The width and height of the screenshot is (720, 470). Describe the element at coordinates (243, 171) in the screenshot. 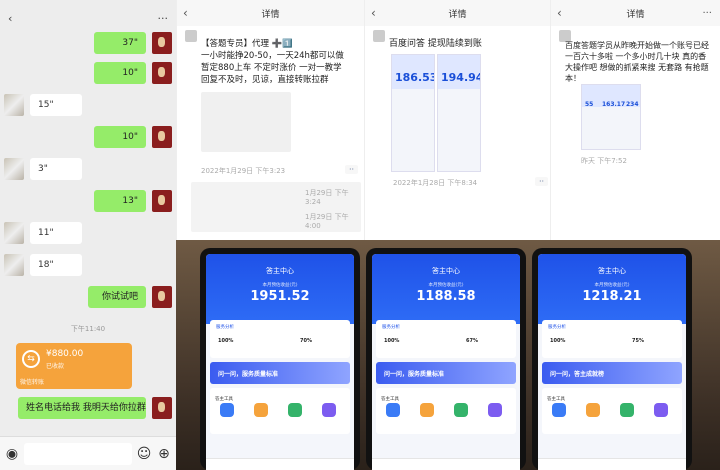

I see `post-time: 2022年1月29日 下午3:23` at that location.